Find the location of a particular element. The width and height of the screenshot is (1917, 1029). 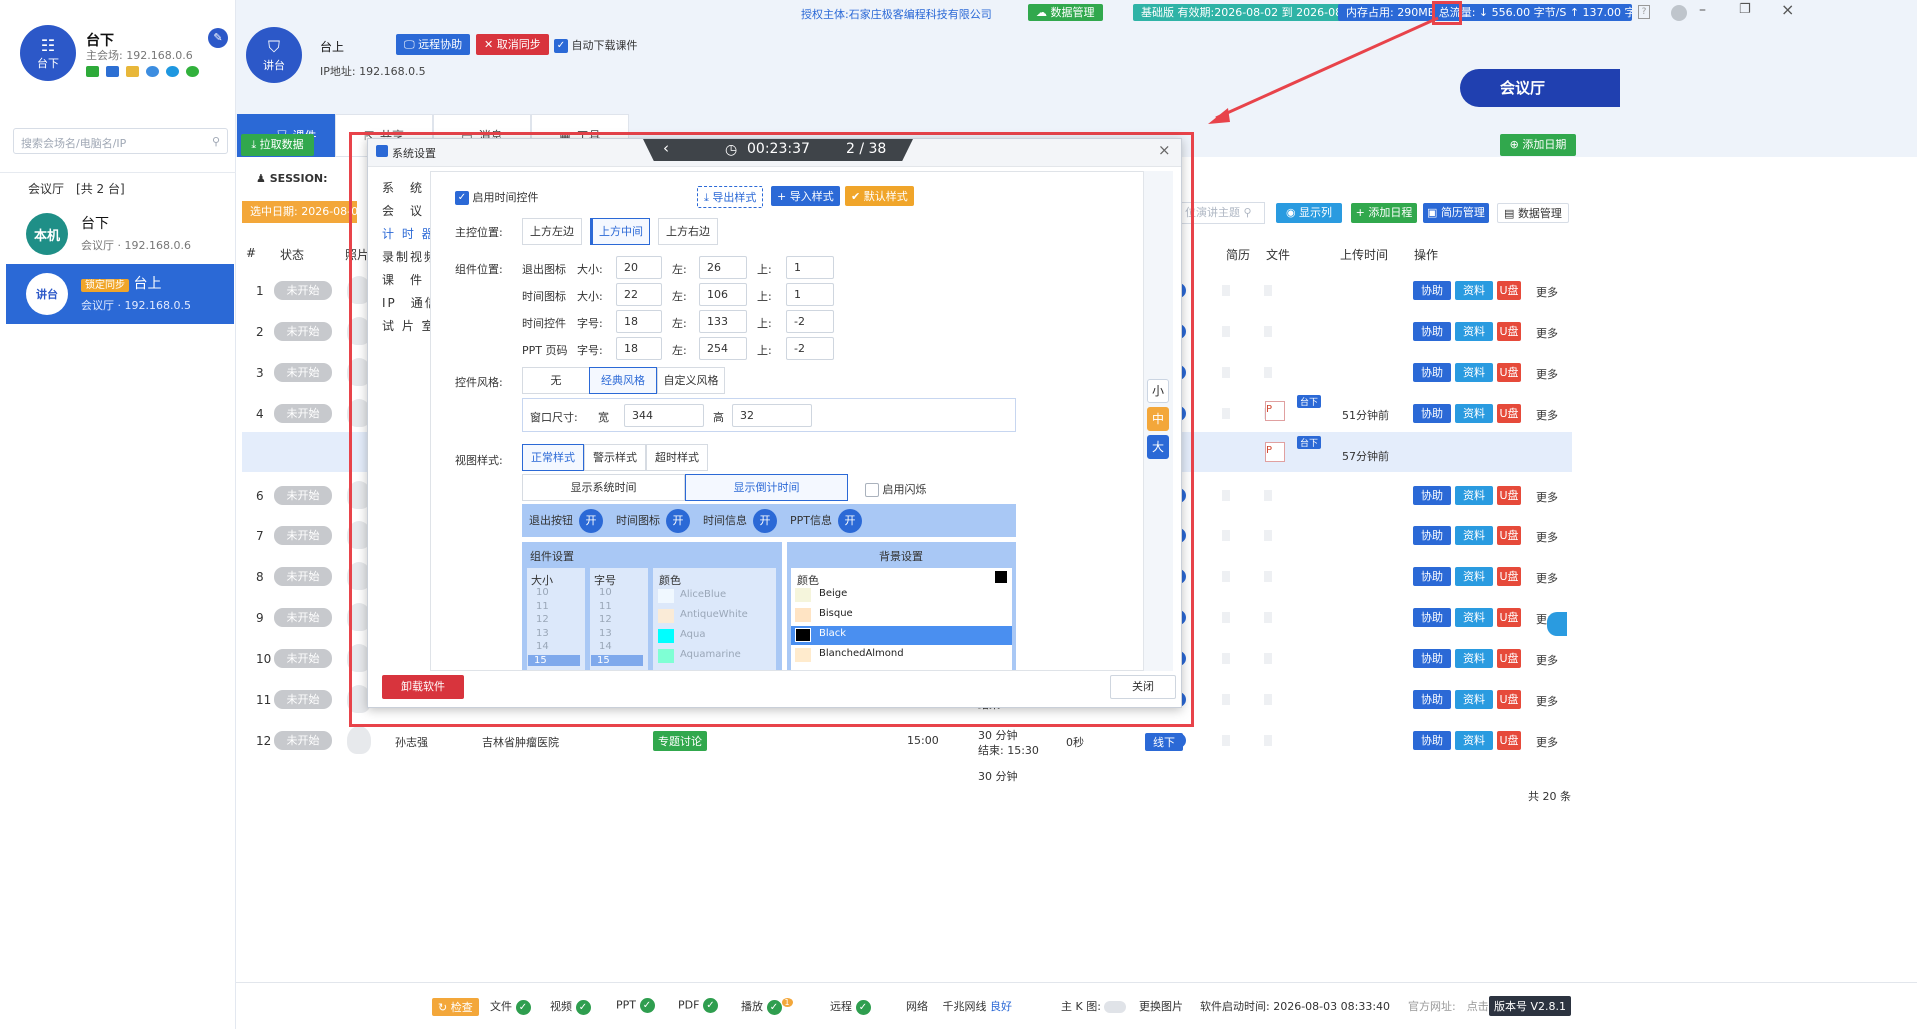

font-size-option: 14 is located at coordinates (605, 646).